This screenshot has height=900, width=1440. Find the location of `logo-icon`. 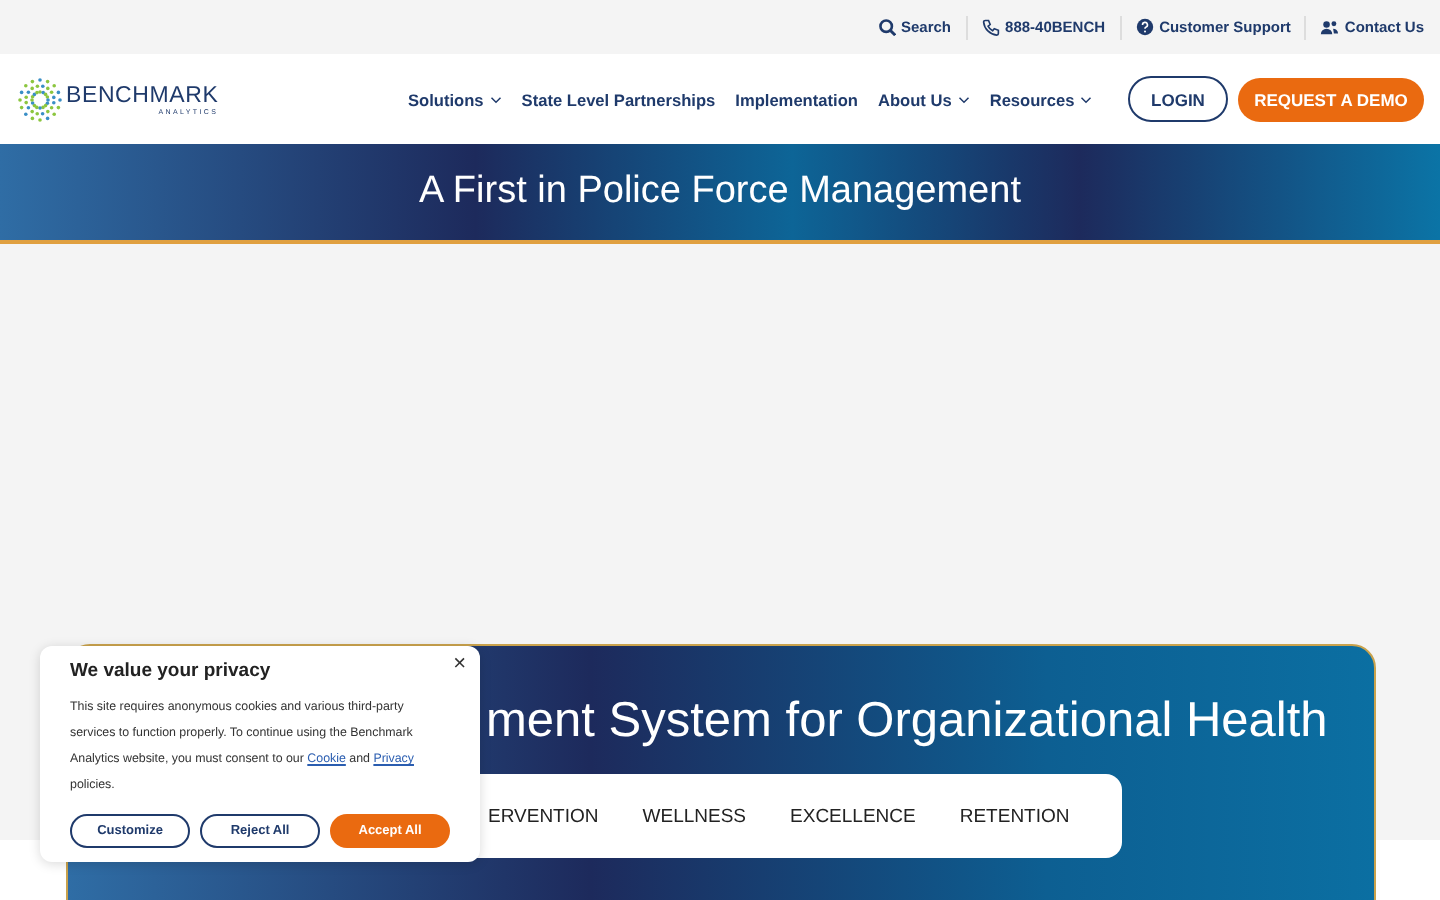

logo-icon is located at coordinates (40, 99).